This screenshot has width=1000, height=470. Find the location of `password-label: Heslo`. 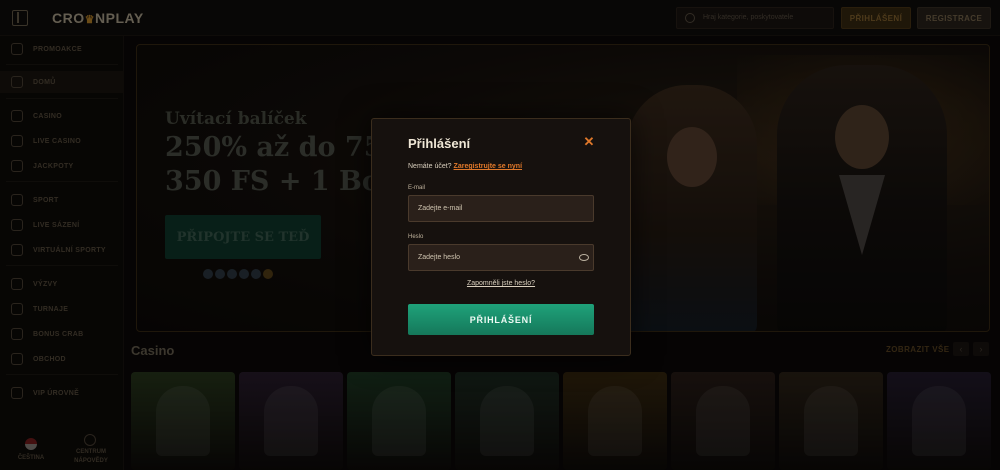

password-label: Heslo is located at coordinates (416, 237).